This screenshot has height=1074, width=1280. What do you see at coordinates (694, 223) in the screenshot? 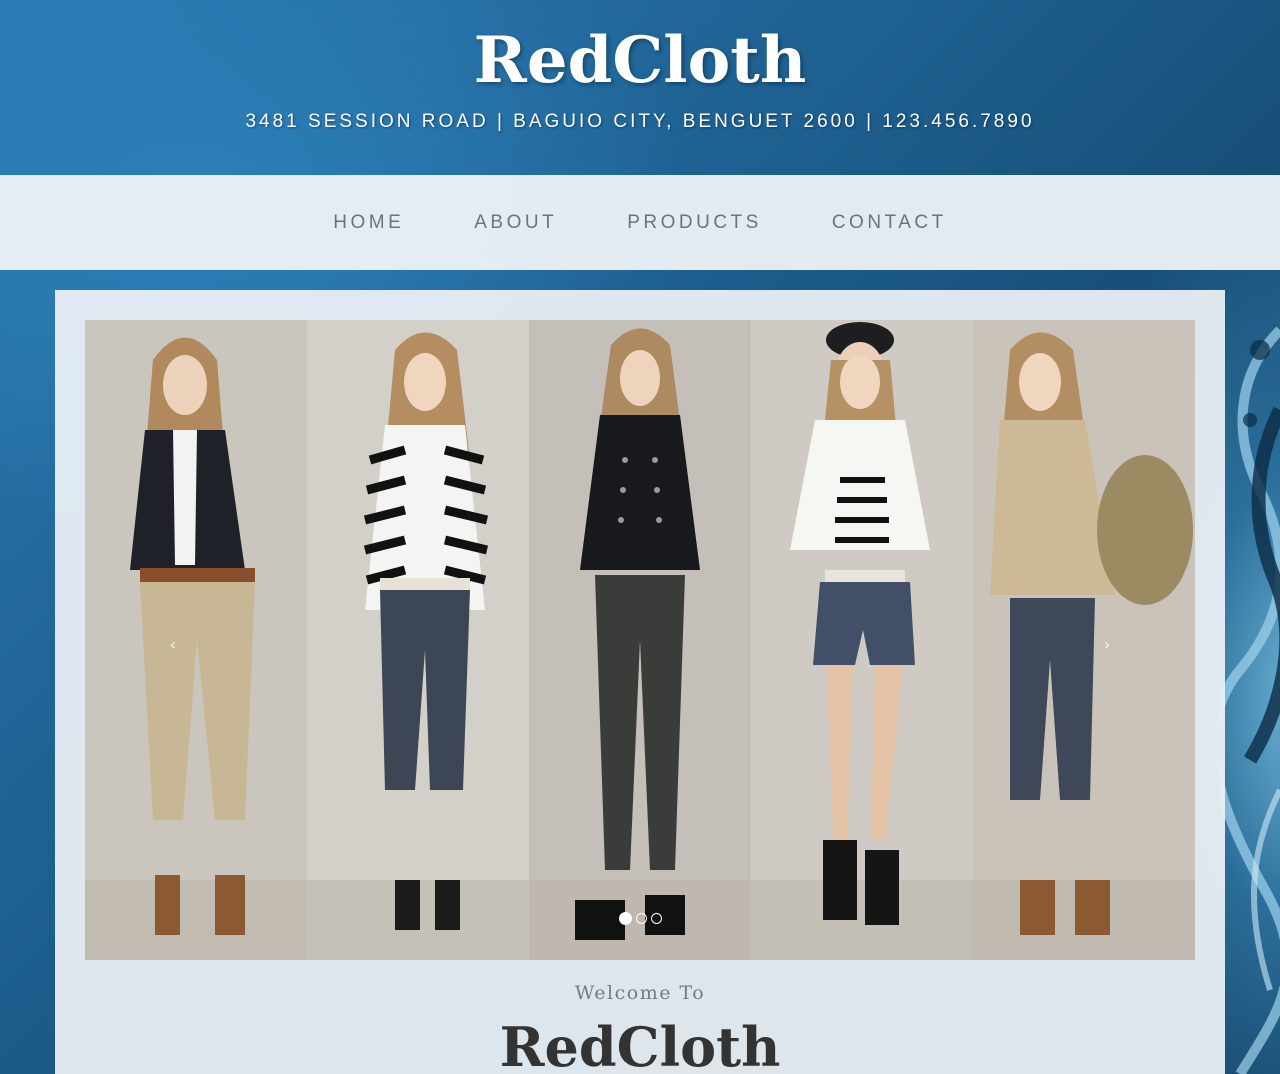
I see `nav-item-products: PRODUCTS` at bounding box center [694, 223].